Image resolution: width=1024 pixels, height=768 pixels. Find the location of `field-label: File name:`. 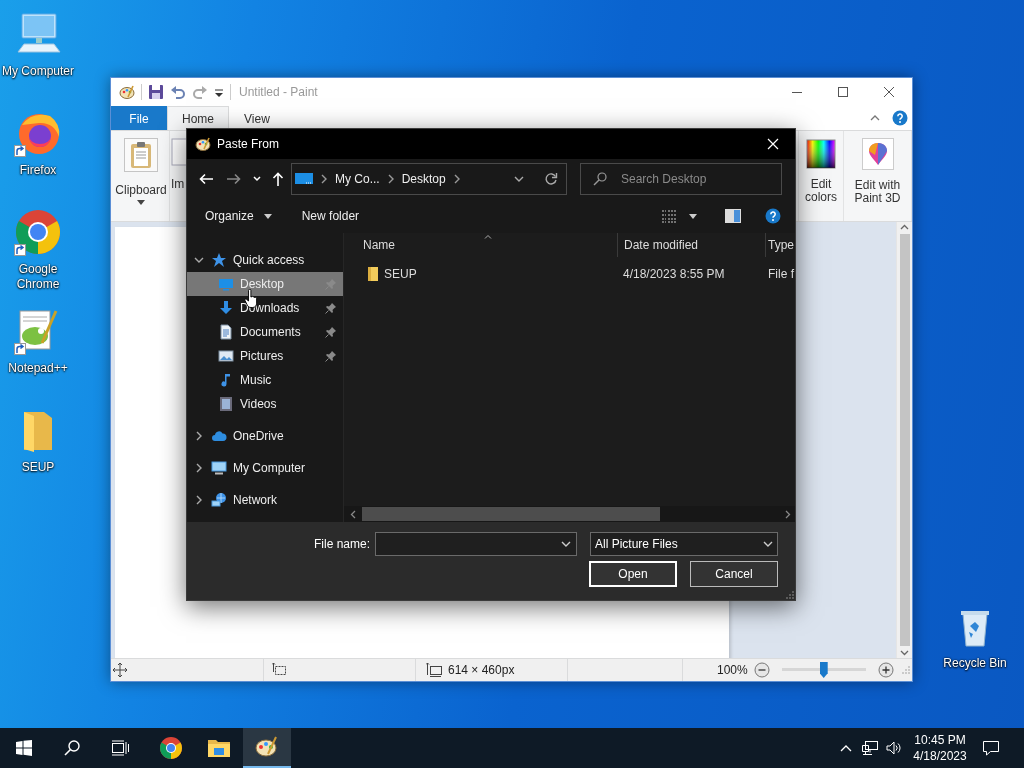

field-label: File name: is located at coordinates (341, 544).